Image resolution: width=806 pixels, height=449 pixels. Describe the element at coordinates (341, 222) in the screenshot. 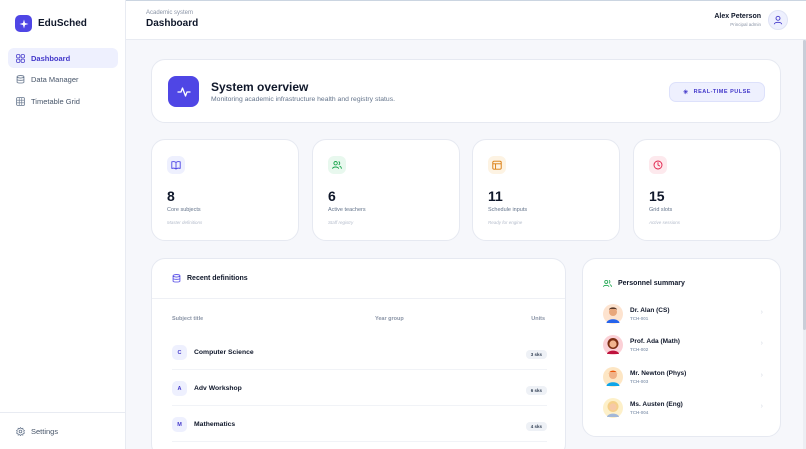

I see `stat-hint: Staff registry` at that location.